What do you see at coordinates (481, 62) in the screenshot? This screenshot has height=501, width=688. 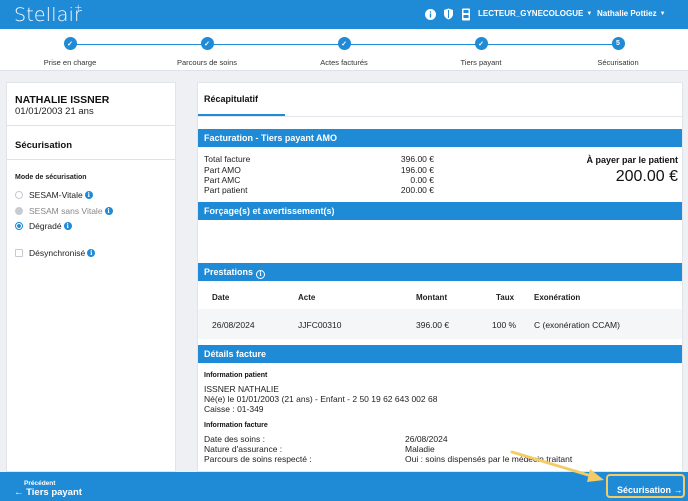 I see `step-label: Tiers payant` at bounding box center [481, 62].